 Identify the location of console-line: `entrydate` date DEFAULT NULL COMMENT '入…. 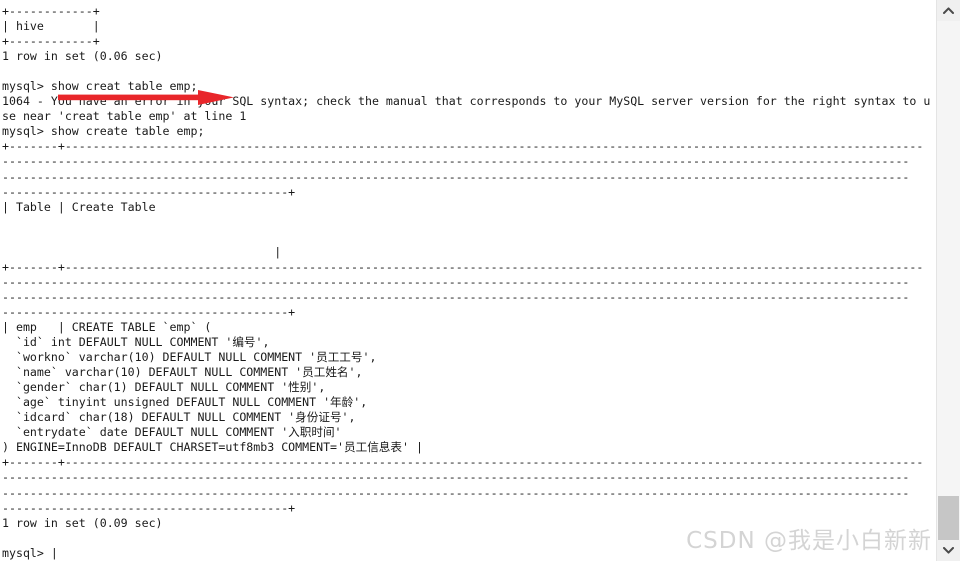
(172, 432).